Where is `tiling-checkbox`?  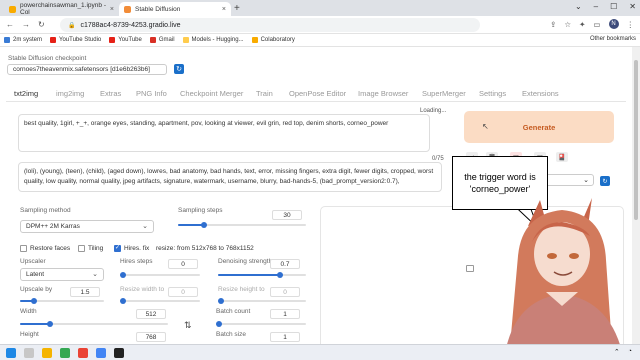 tiling-checkbox is located at coordinates (81, 248).